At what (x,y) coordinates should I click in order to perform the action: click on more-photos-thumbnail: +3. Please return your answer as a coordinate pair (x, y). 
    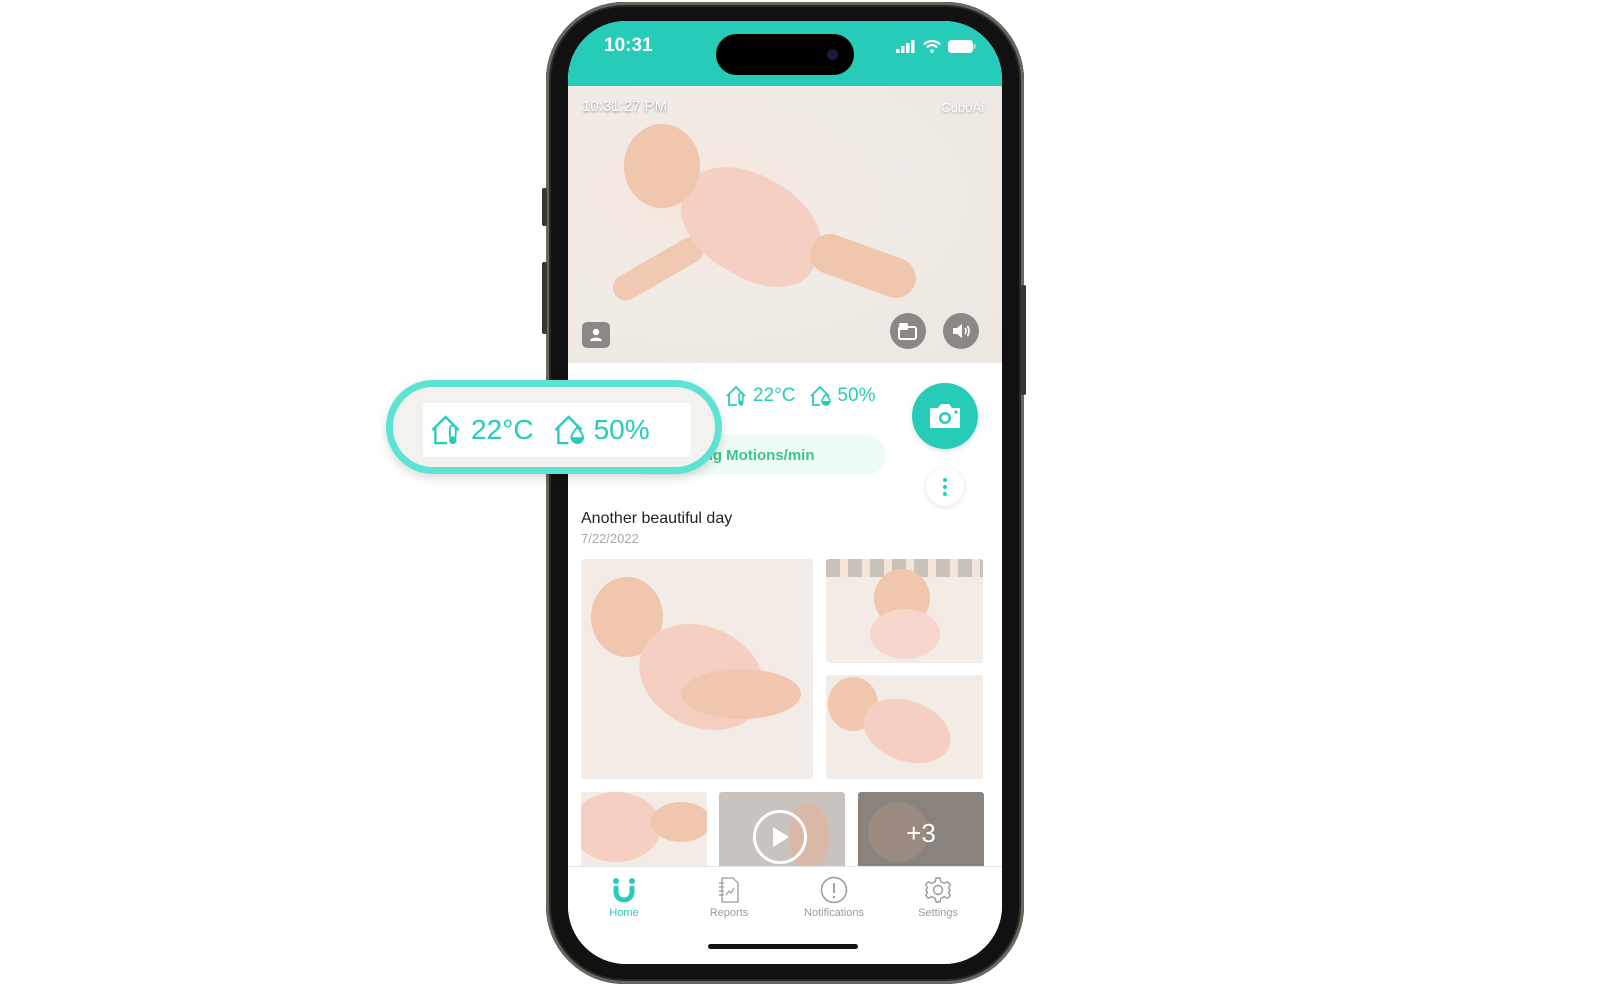
    Looking at the image, I should click on (921, 832).